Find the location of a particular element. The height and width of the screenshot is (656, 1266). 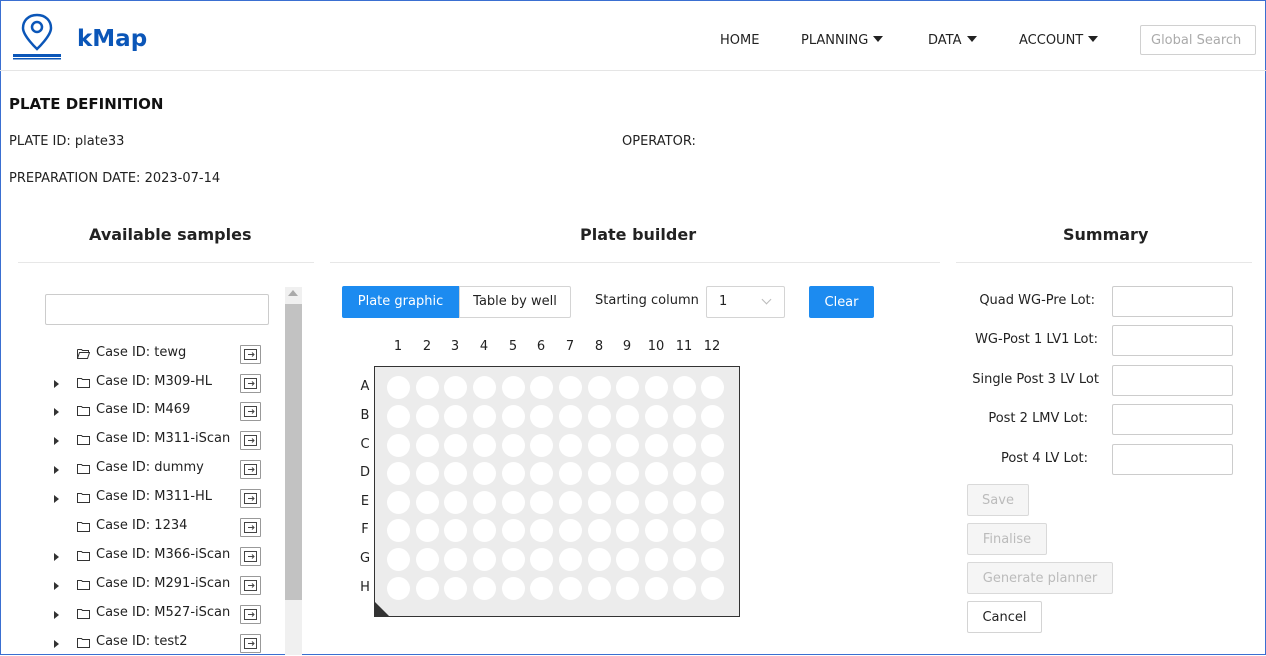

sample-filter-input is located at coordinates (157, 309).